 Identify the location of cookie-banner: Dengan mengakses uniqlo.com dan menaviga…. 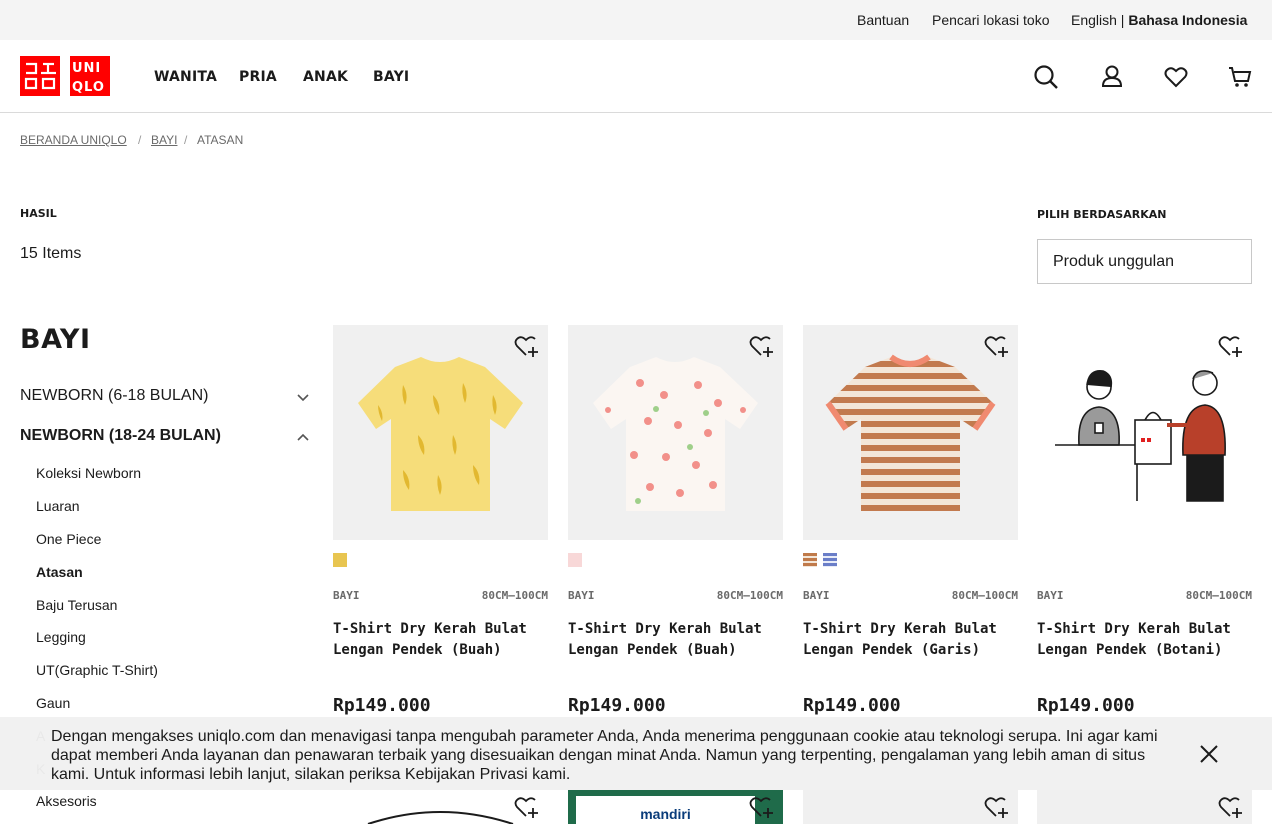
(636, 753).